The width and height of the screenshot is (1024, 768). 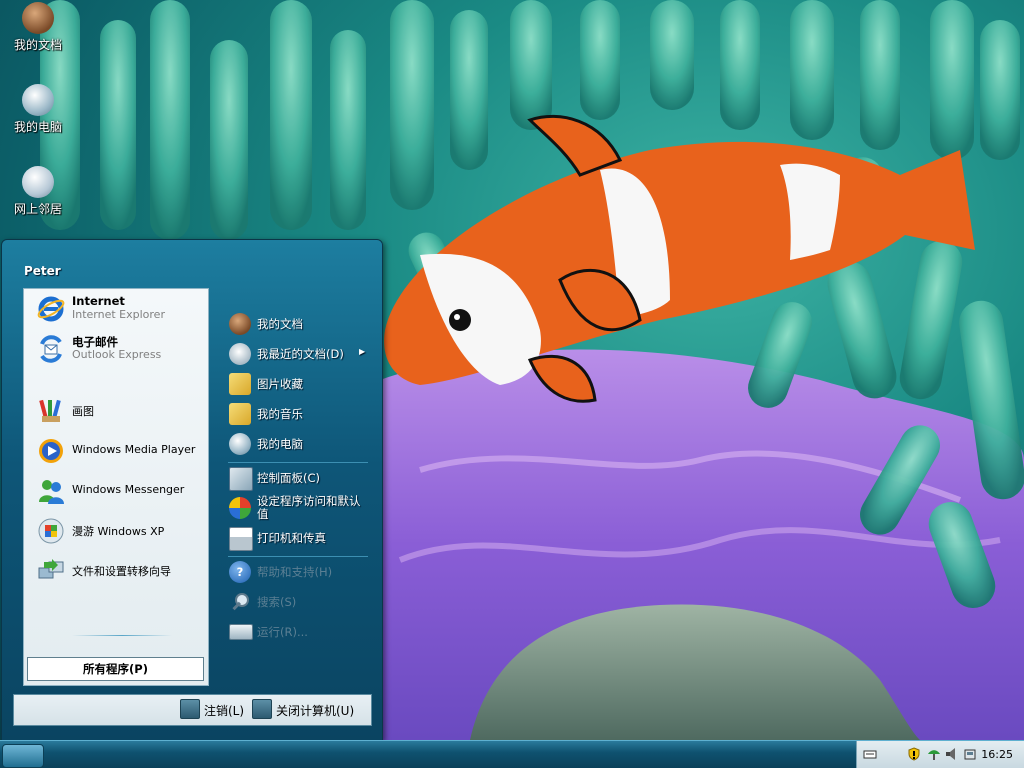 I want to click on places-label: 我的音乐, so click(x=280, y=414).